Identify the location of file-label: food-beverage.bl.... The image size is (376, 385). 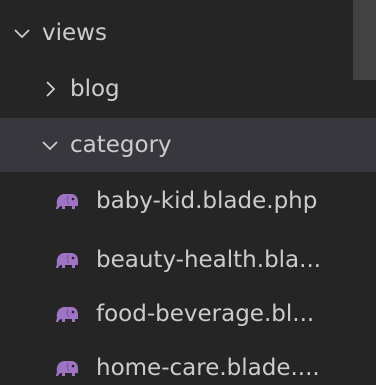
(205, 313).